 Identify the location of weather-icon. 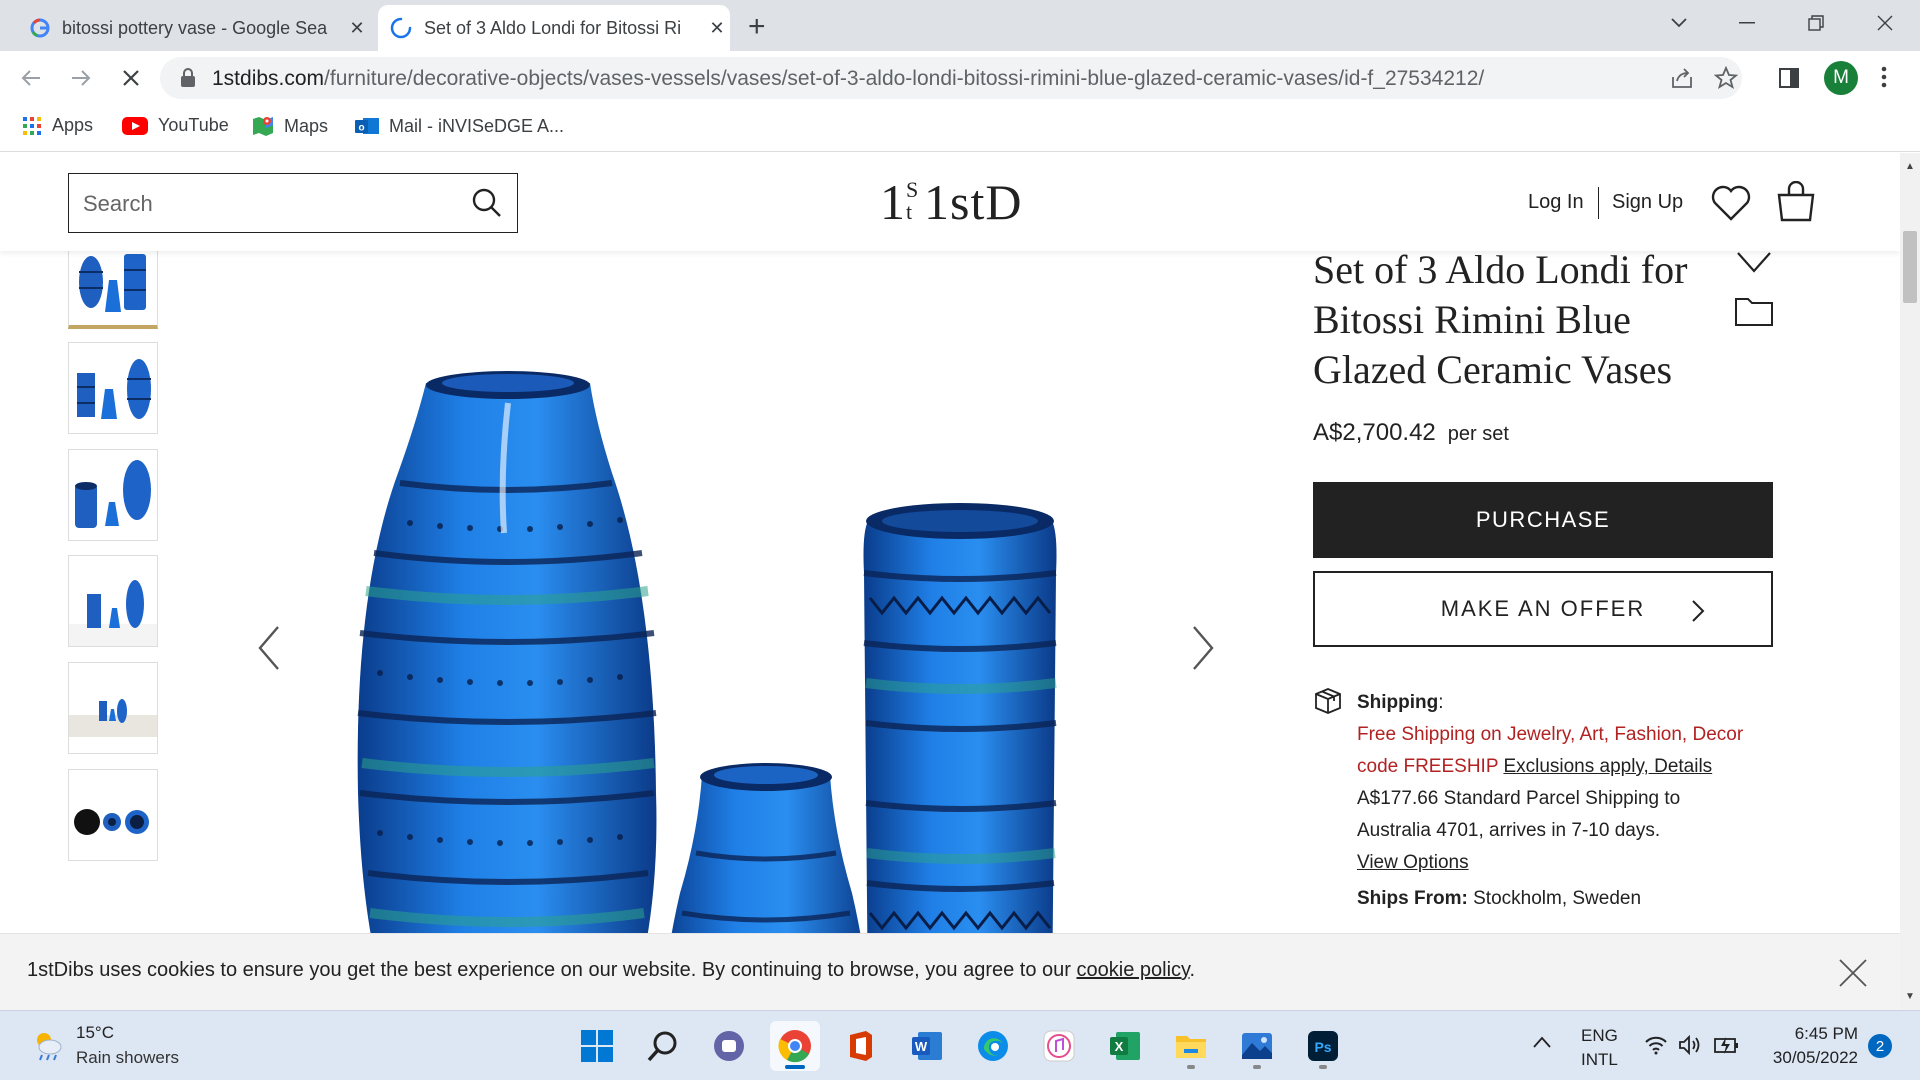
(48, 1045).